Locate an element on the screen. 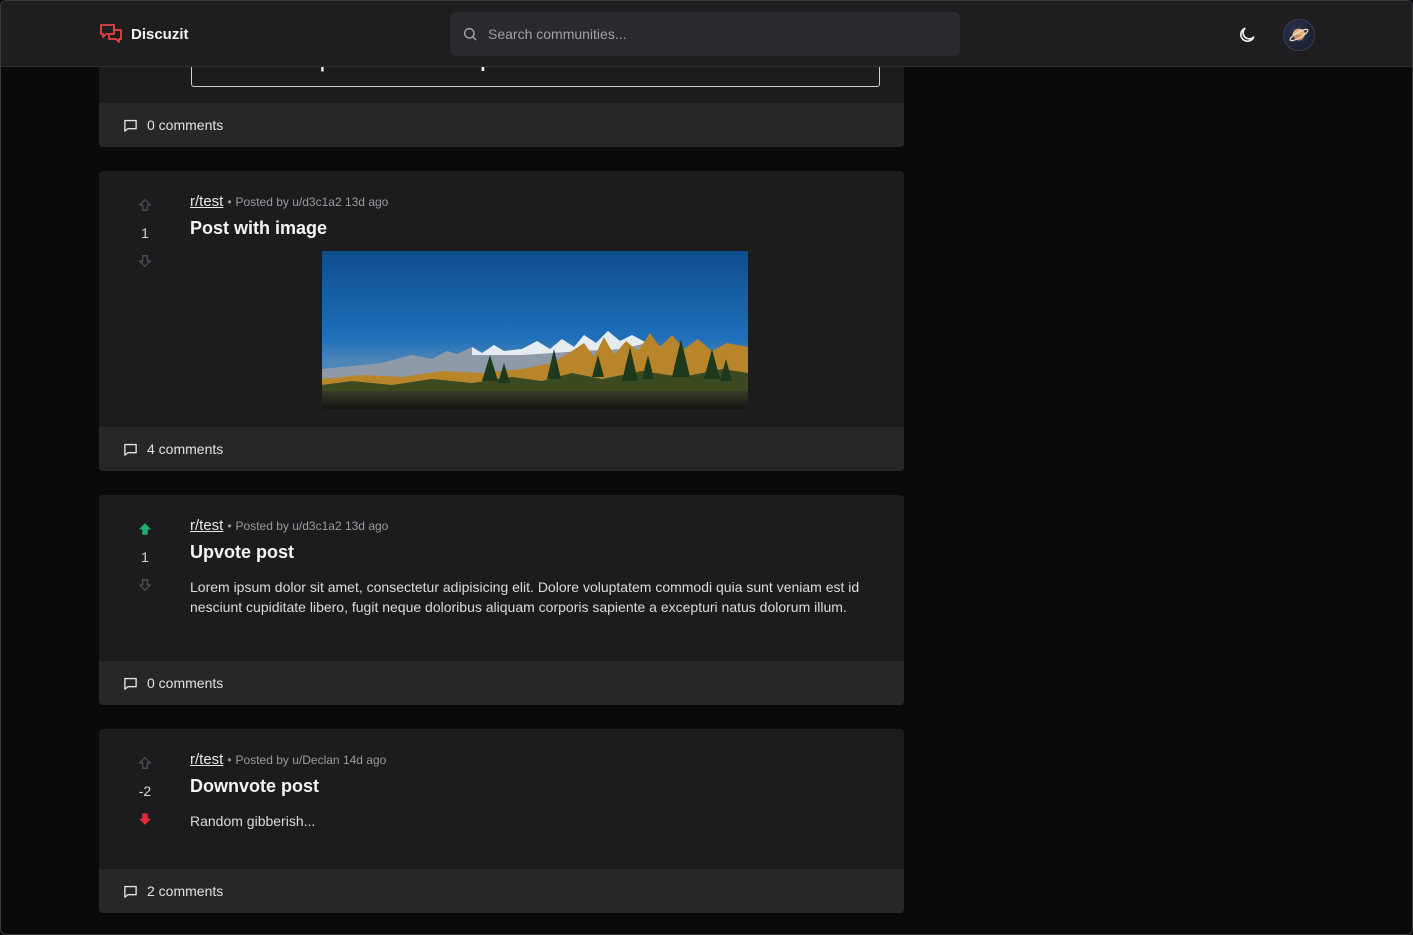 Image resolution: width=1413 pixels, height=935 pixels. theme-toggle-button is located at coordinates (1247, 35).